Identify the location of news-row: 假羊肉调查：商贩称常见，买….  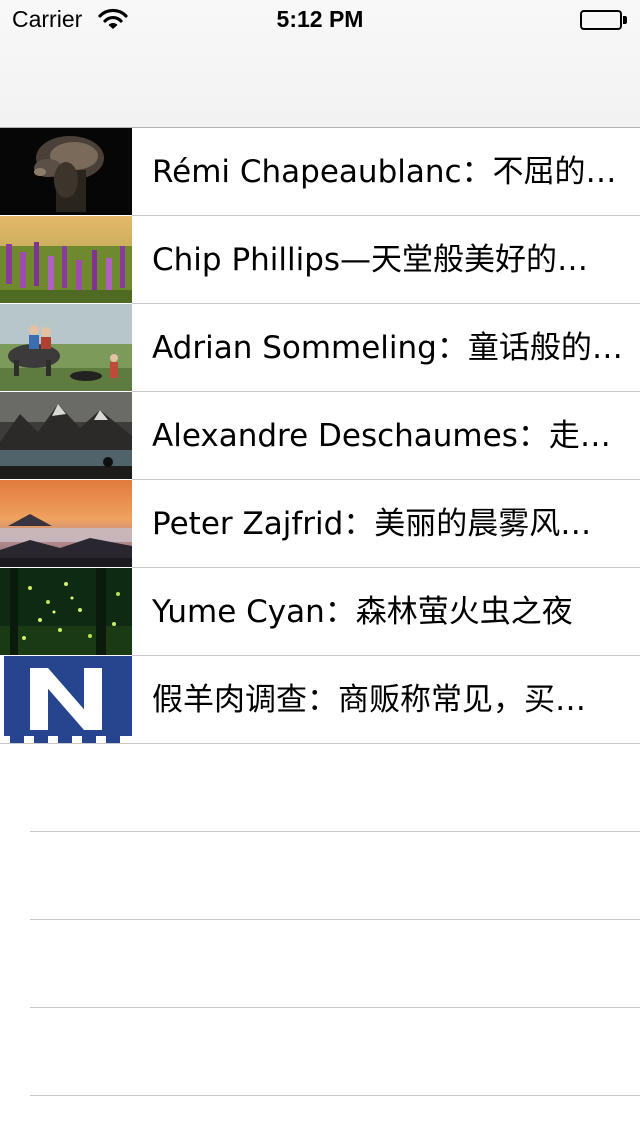
(320, 700).